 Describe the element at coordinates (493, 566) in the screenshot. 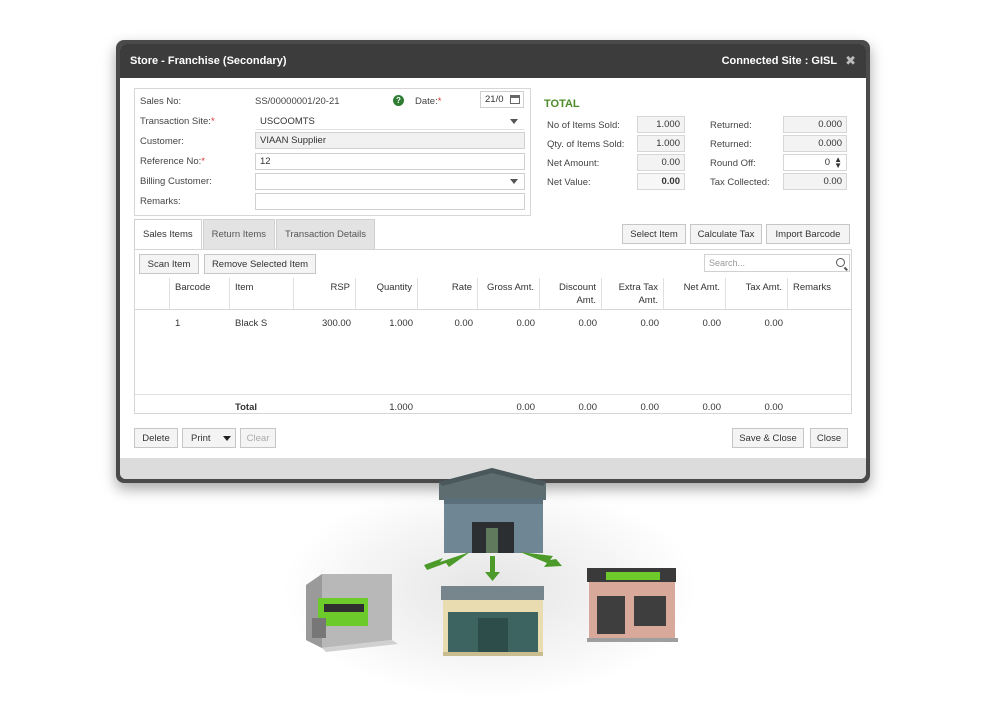

I see `distribution-arrows-icon` at that location.